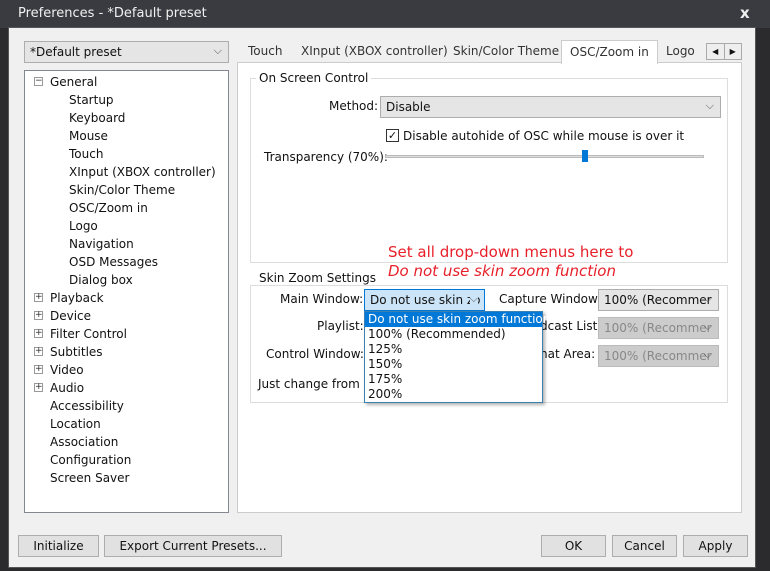 This screenshot has height=571, width=770. Describe the element at coordinates (609, 52) in the screenshot. I see `tab-item: OSC/Zoom in` at that location.